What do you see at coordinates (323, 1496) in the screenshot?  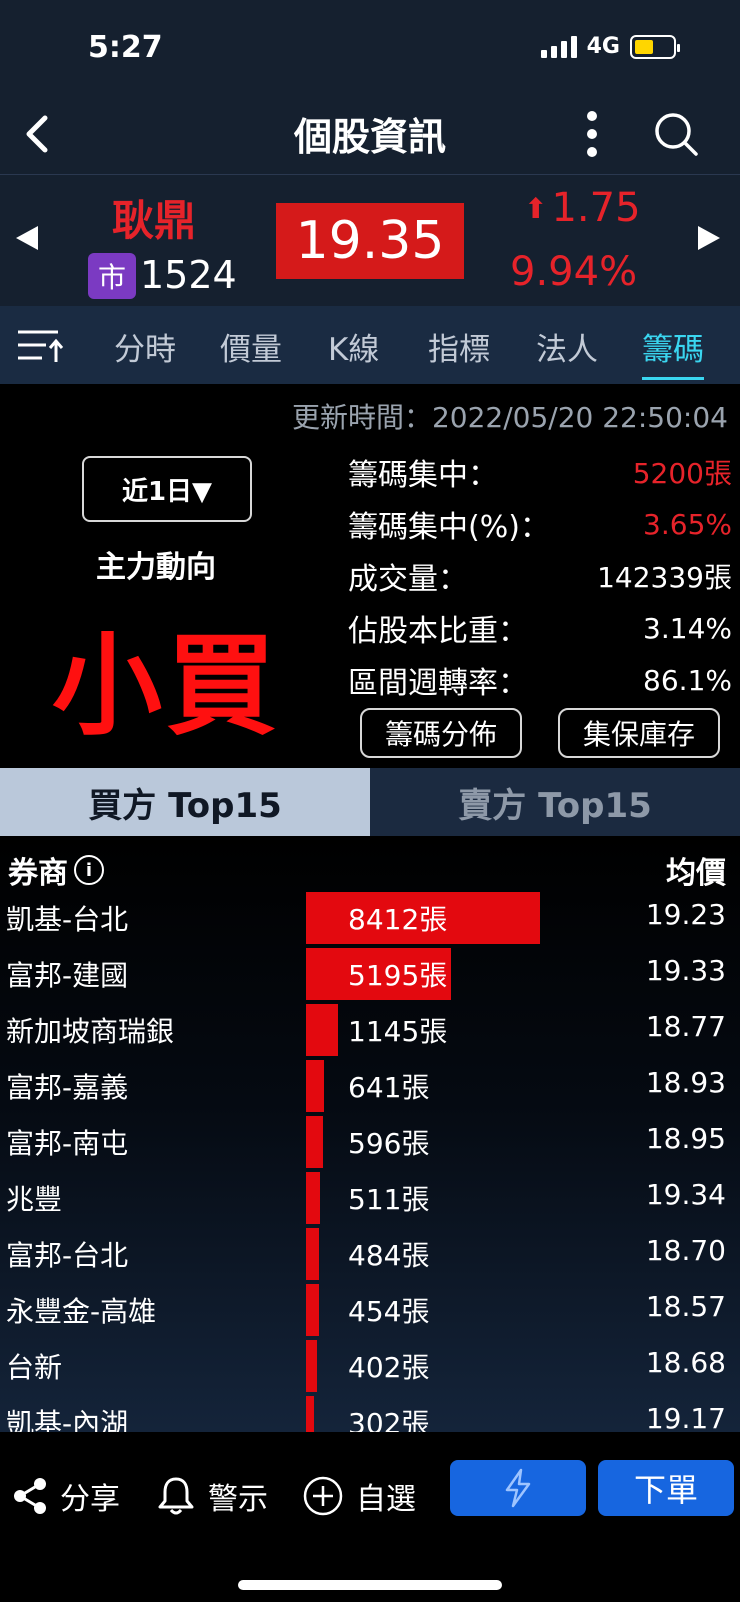 I see `plus-circle-icon` at bounding box center [323, 1496].